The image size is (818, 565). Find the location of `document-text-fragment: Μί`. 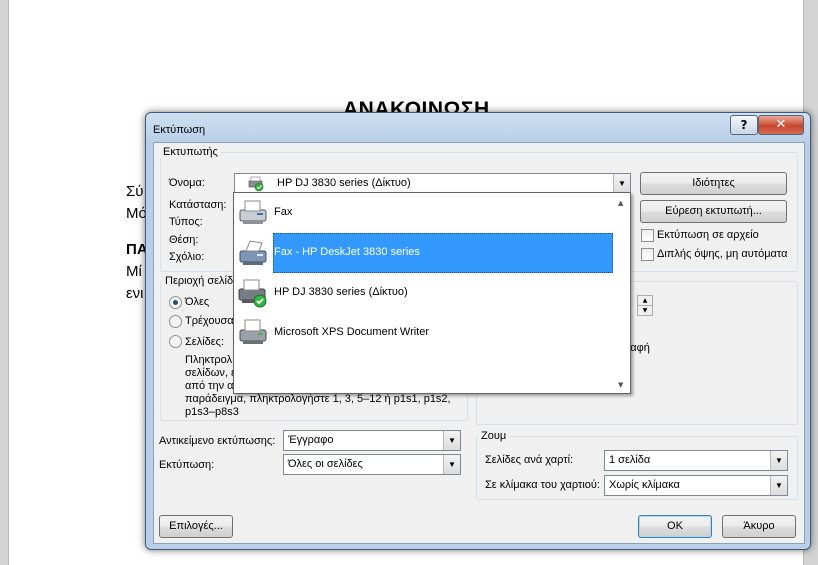

document-text-fragment: Μί is located at coordinates (134, 271).